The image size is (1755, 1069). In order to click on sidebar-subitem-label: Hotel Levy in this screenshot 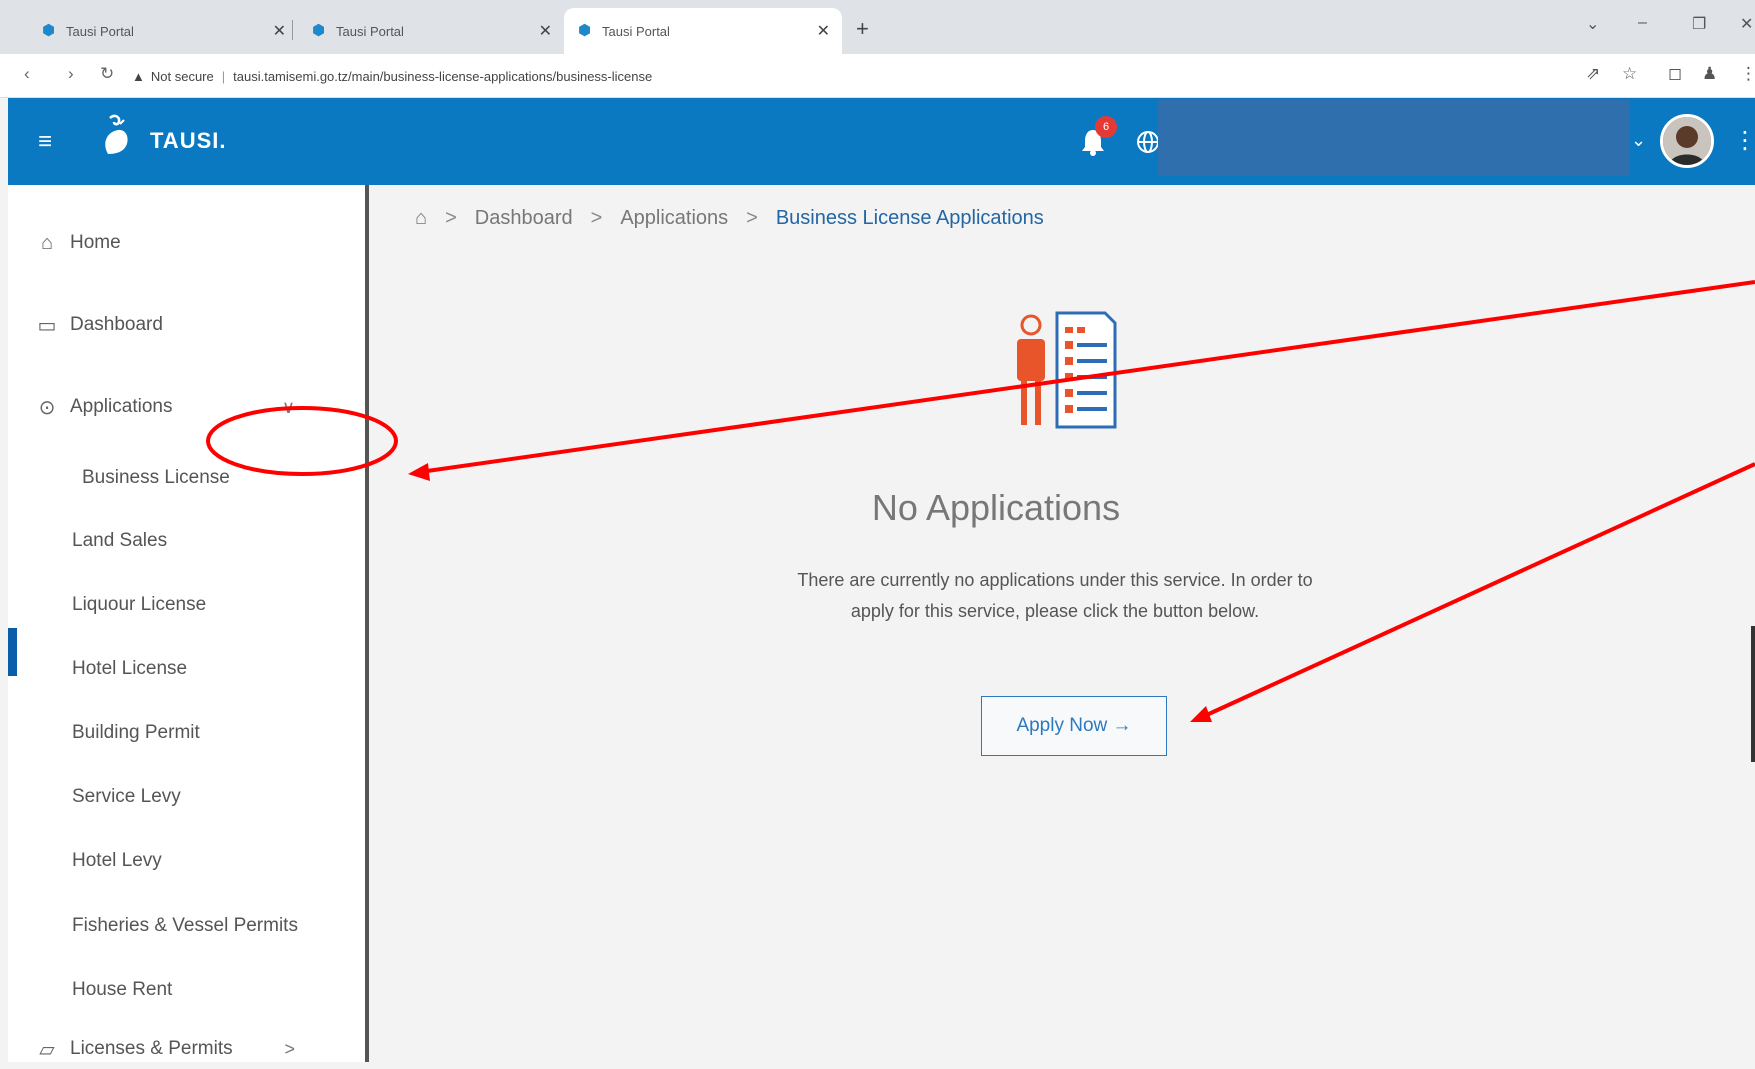, I will do `click(117, 860)`.